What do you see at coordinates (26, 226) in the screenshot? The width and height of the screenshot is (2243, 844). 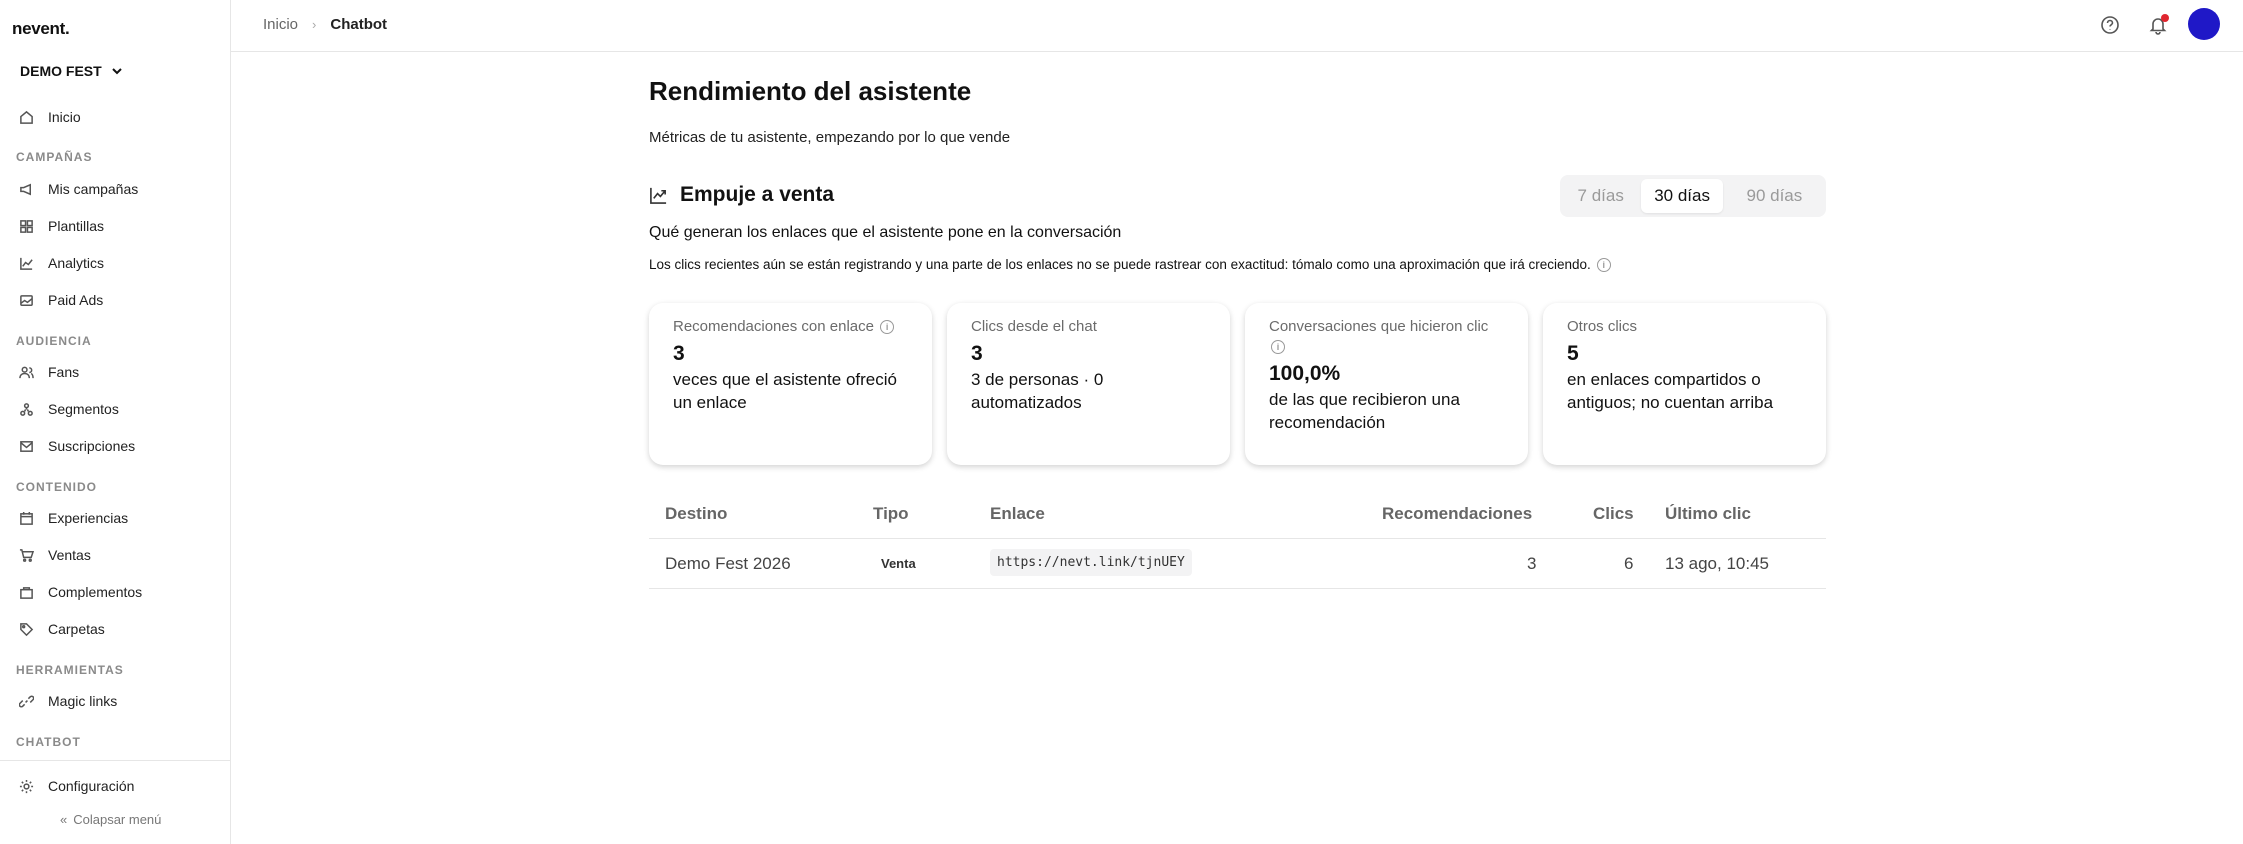 I see `grid-icon` at bounding box center [26, 226].